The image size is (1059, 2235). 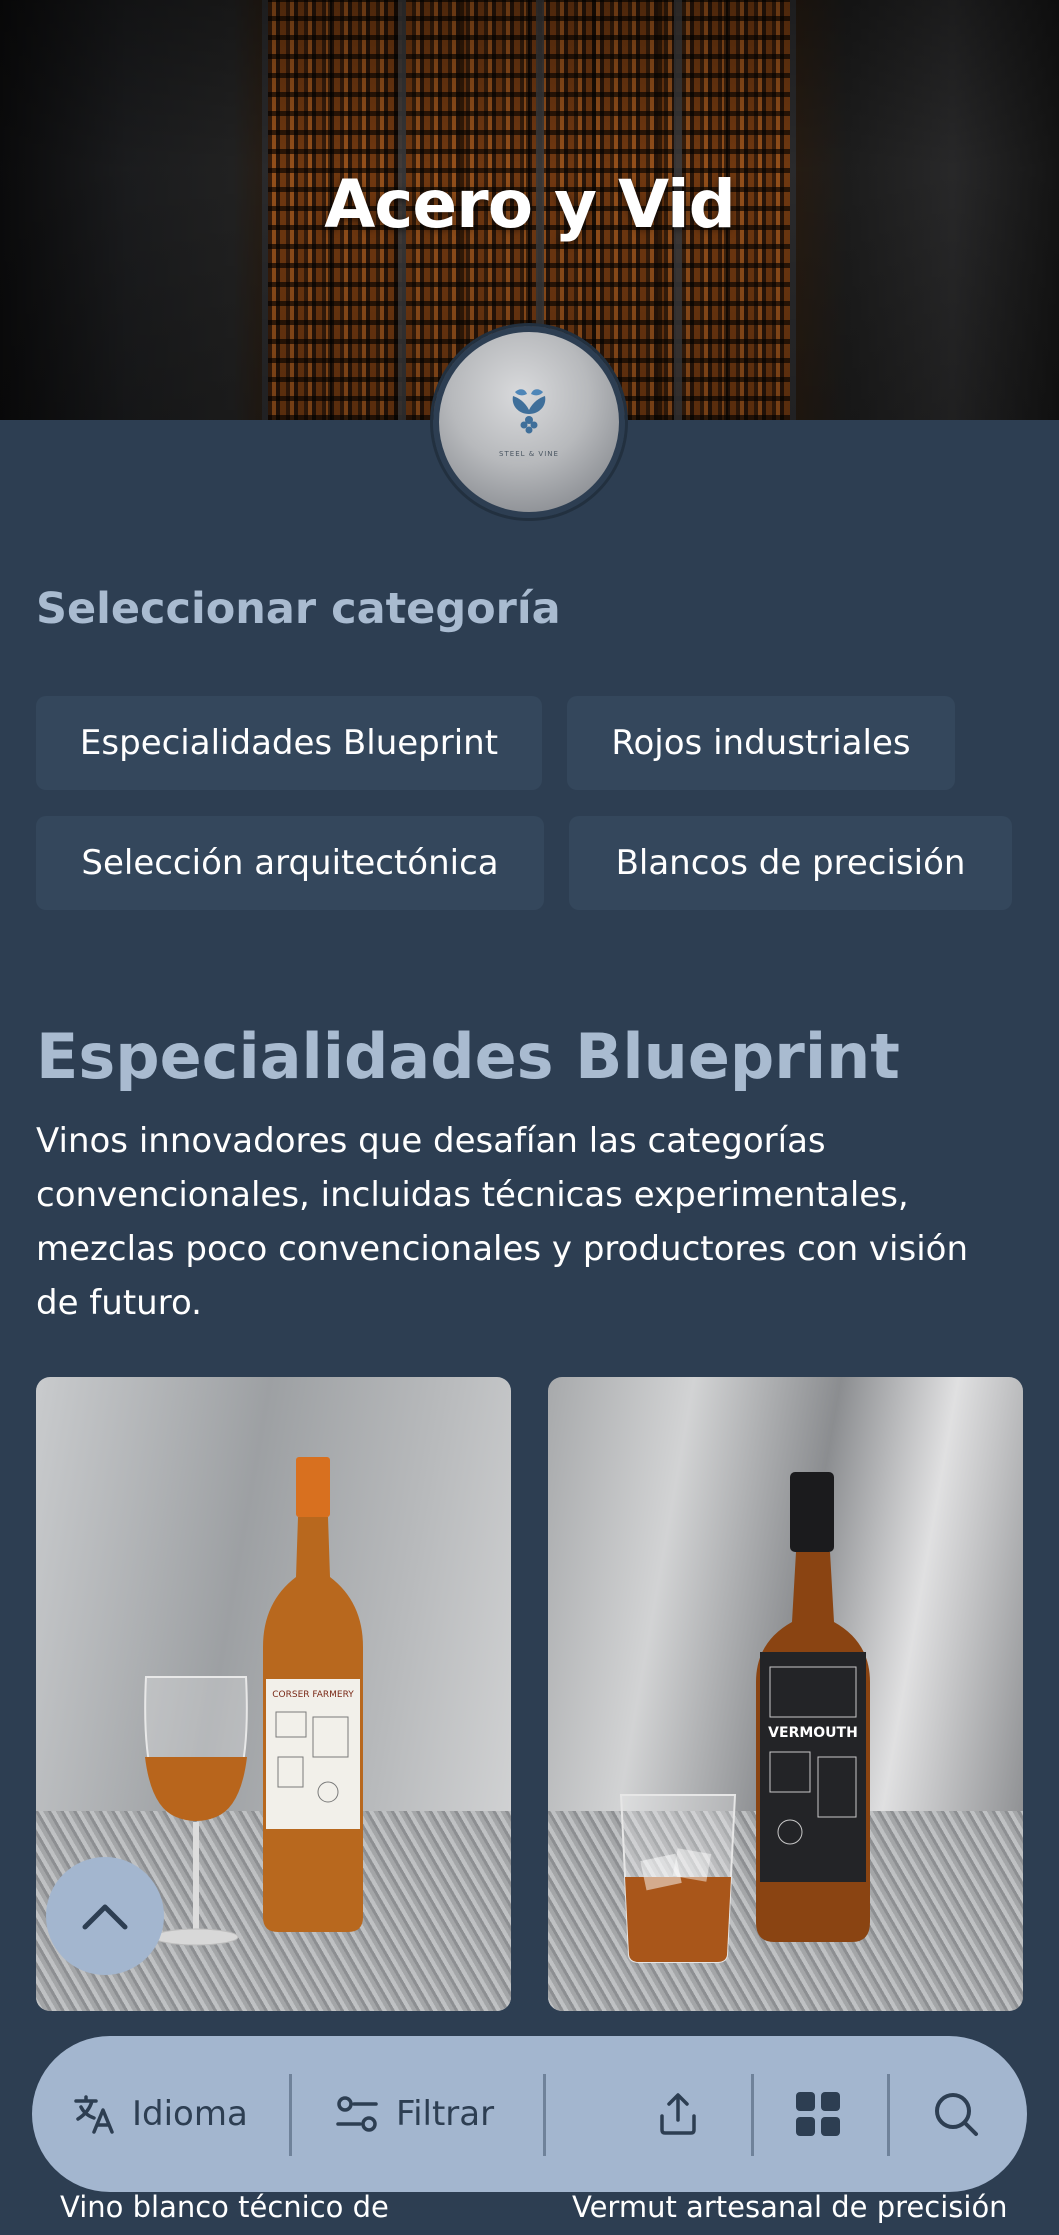 I want to click on product-image-vermouth: VERMOUTH, so click(x=785, y=1694).